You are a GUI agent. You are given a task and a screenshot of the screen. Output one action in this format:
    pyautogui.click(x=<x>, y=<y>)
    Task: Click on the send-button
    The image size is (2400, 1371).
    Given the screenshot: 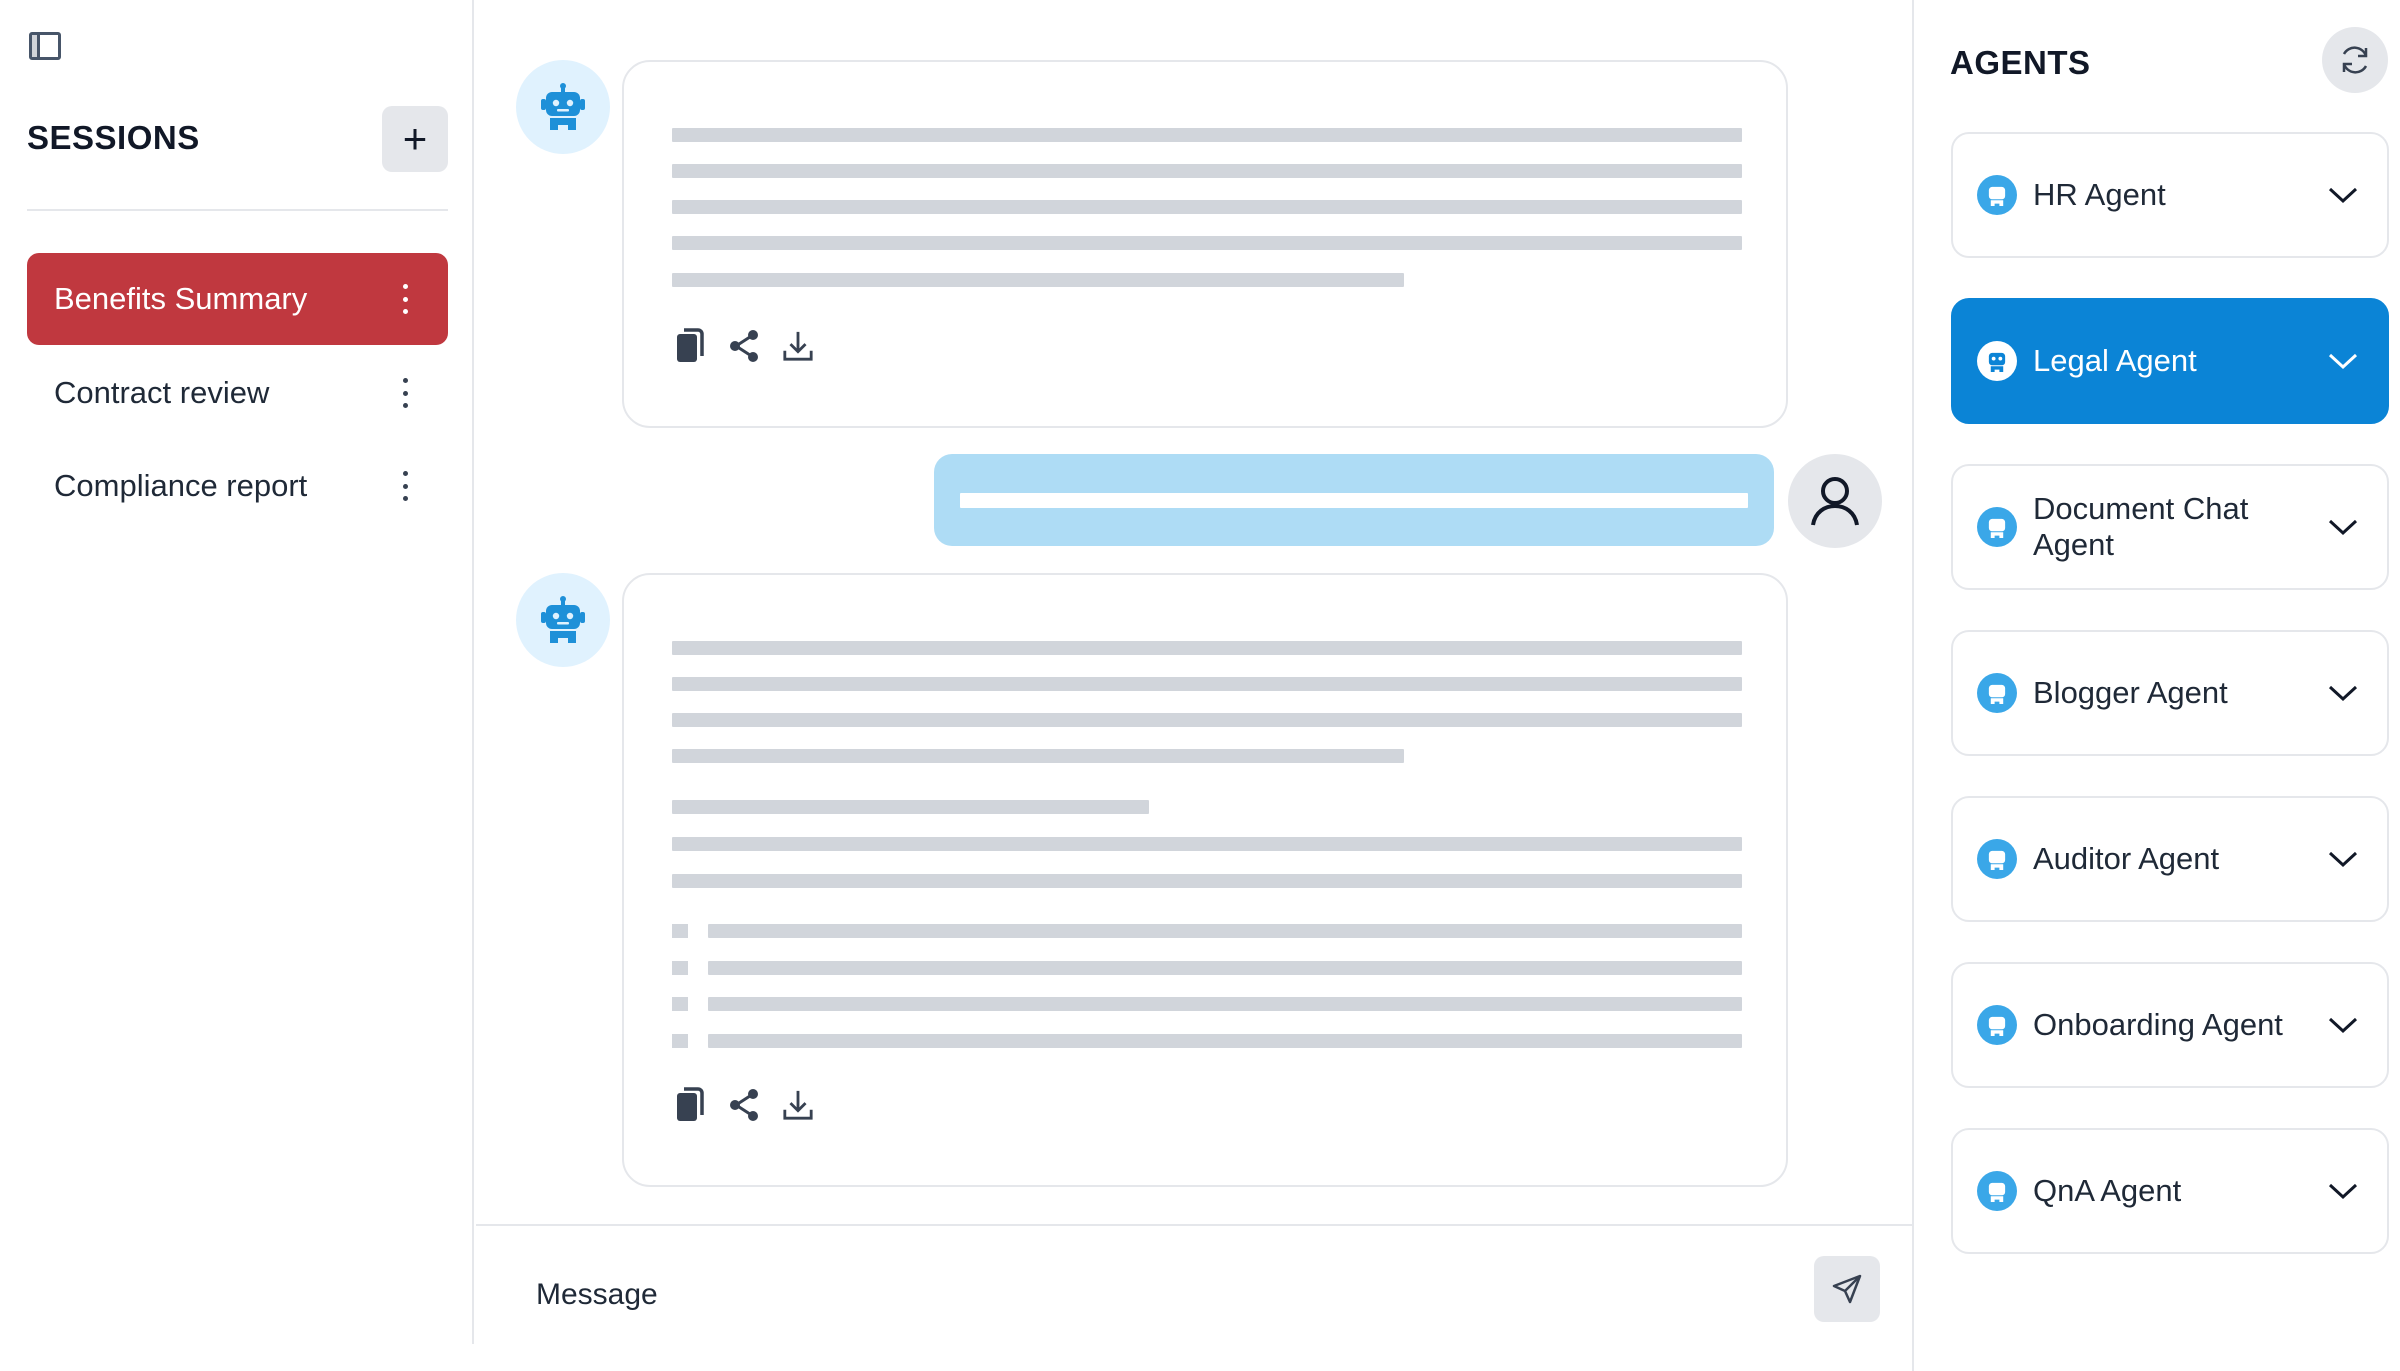 What is the action you would take?
    pyautogui.click(x=1847, y=1289)
    